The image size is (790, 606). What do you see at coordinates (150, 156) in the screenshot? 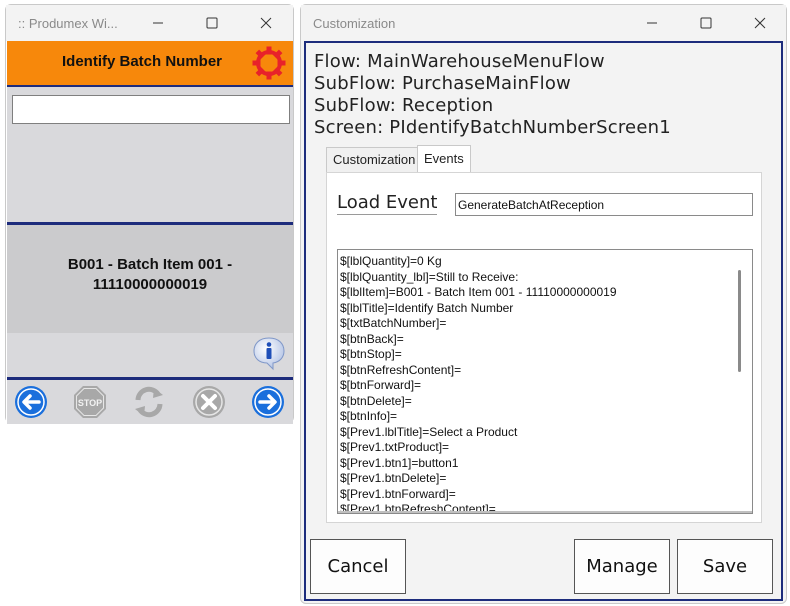
I see `input-area` at bounding box center [150, 156].